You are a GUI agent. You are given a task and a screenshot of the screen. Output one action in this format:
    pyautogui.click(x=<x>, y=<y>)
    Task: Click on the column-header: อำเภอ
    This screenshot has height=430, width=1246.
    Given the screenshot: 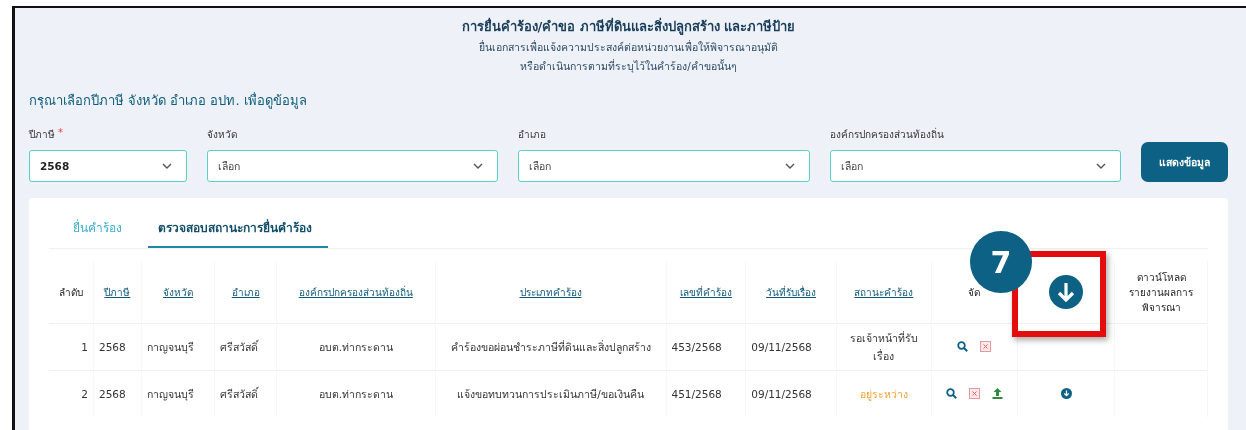 What is the action you would take?
    pyautogui.click(x=245, y=292)
    